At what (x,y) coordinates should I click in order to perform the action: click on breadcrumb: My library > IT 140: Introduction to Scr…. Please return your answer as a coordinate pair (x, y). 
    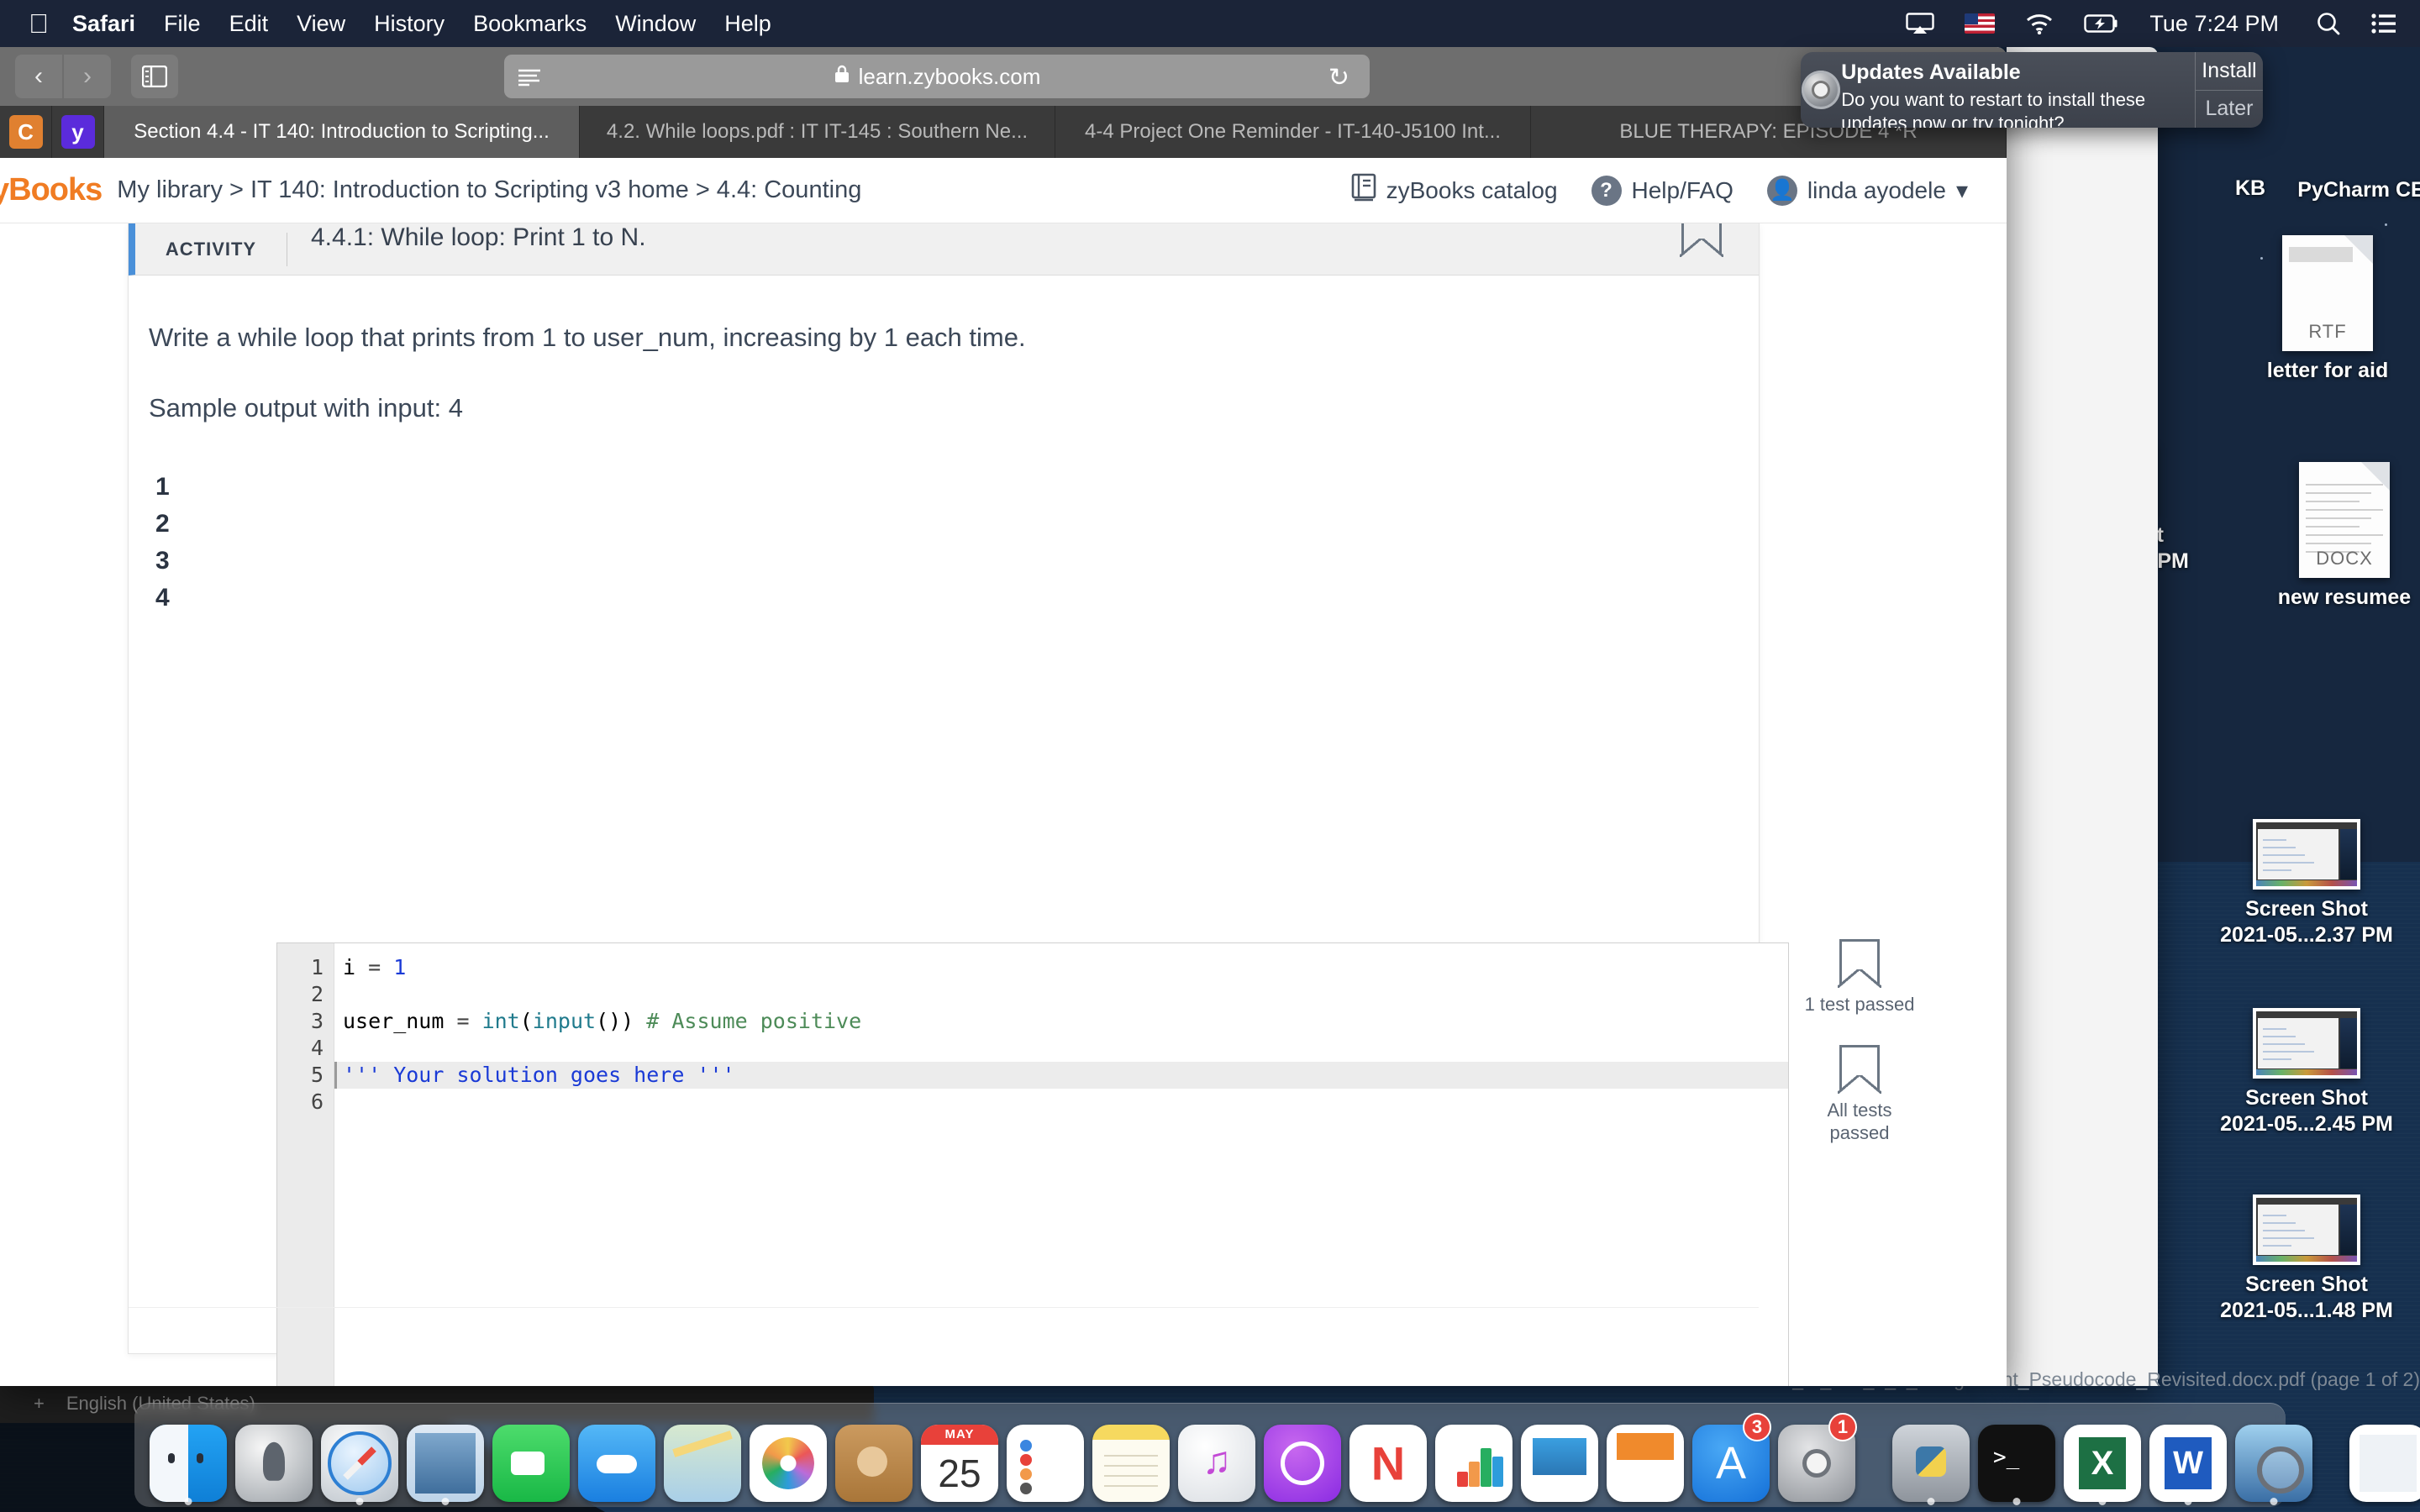
    Looking at the image, I should click on (489, 190).